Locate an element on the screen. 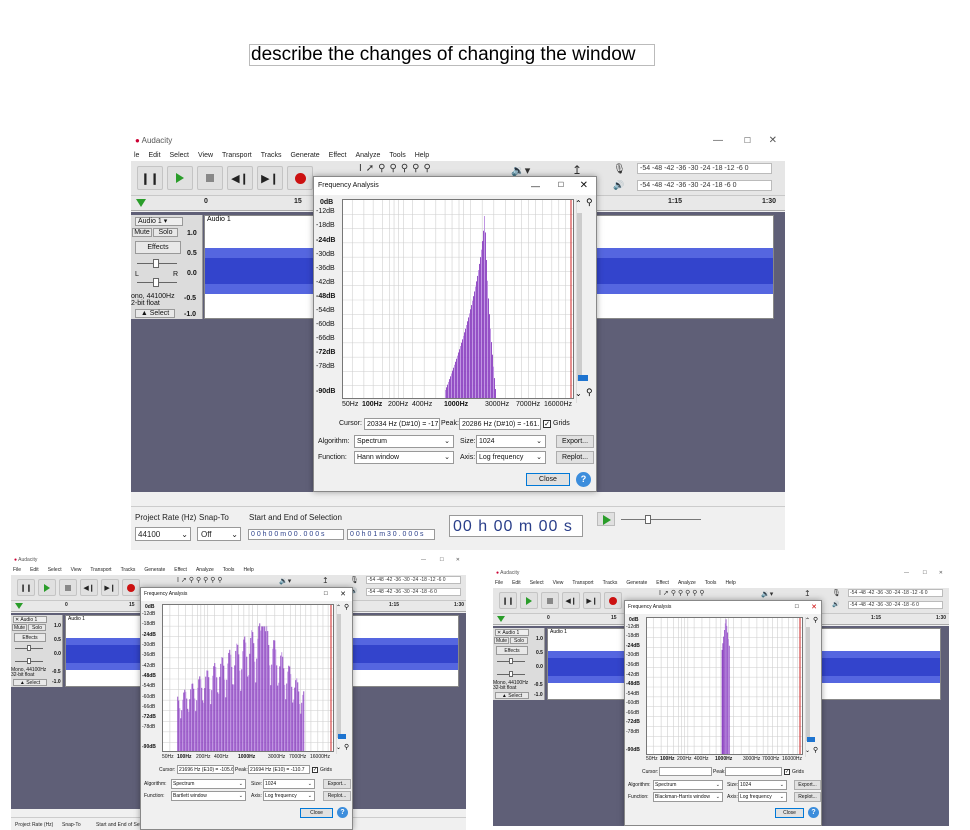 The image size is (970, 830). pan-slider is located at coordinates (511, 674).